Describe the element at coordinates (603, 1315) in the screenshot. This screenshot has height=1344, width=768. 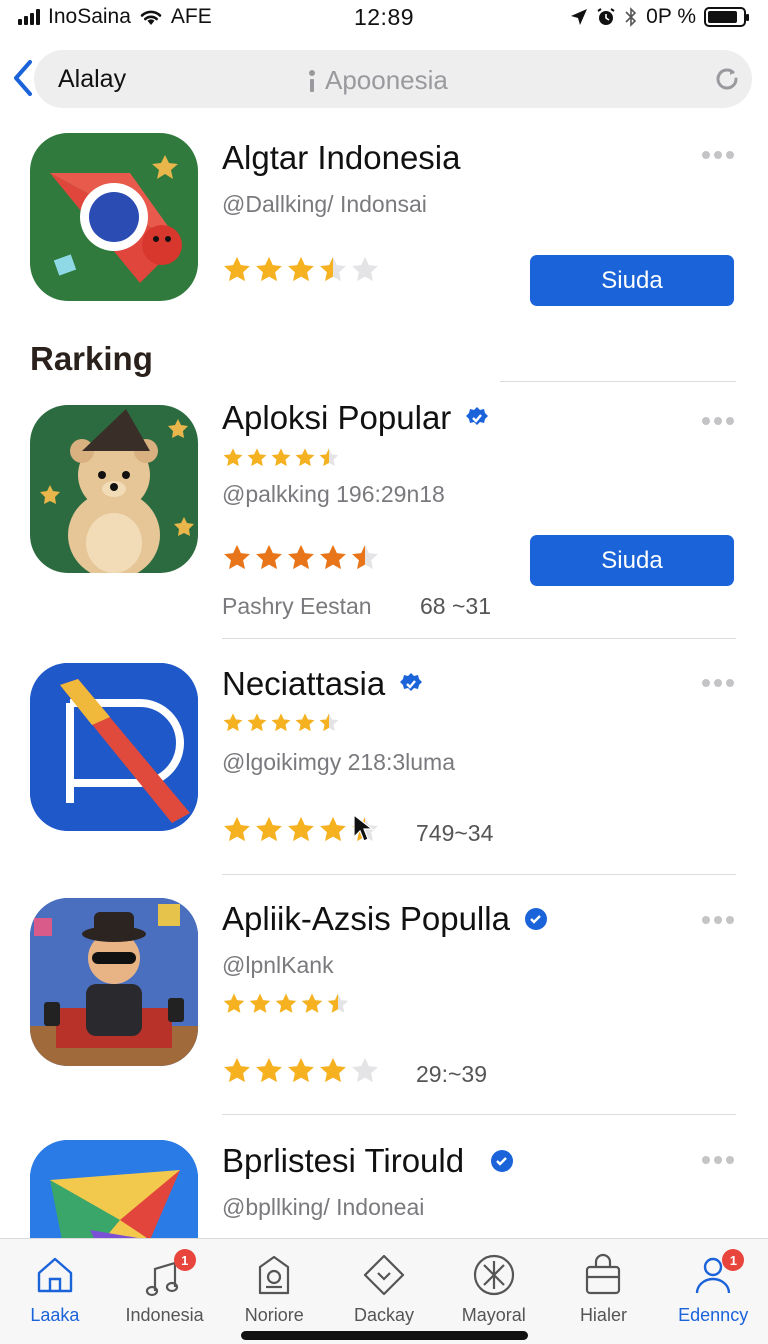
I see `tab-label: Hialer` at that location.